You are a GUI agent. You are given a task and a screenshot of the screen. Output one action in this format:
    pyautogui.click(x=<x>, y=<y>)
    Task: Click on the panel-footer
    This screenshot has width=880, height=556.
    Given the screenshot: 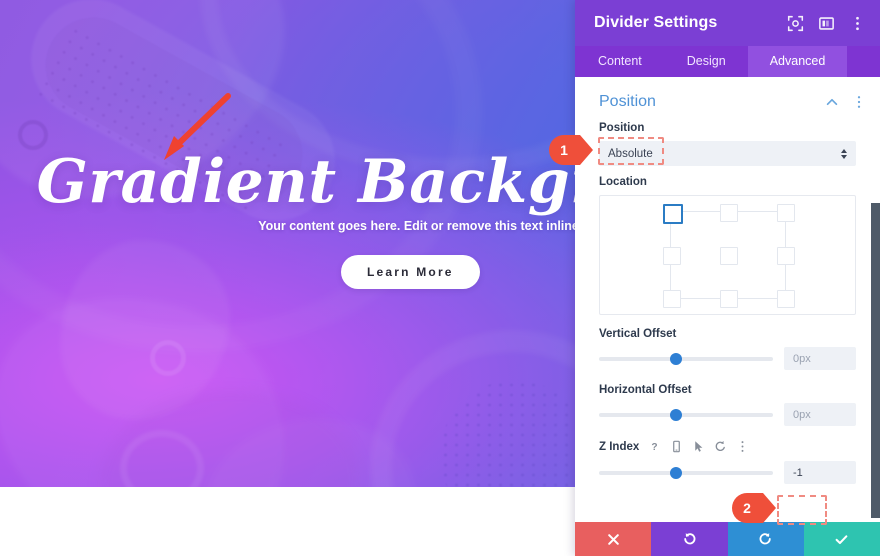 What is the action you would take?
    pyautogui.click(x=727, y=539)
    